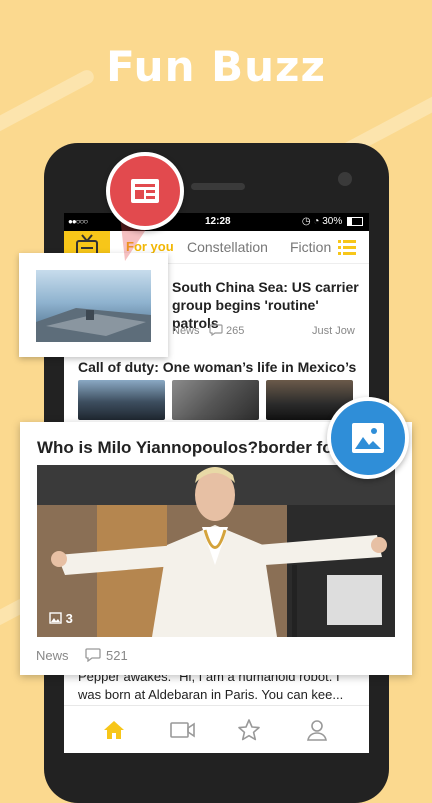 The height and width of the screenshot is (803, 432). Describe the element at coordinates (218, 186) in the screenshot. I see `phone-speaker` at that location.